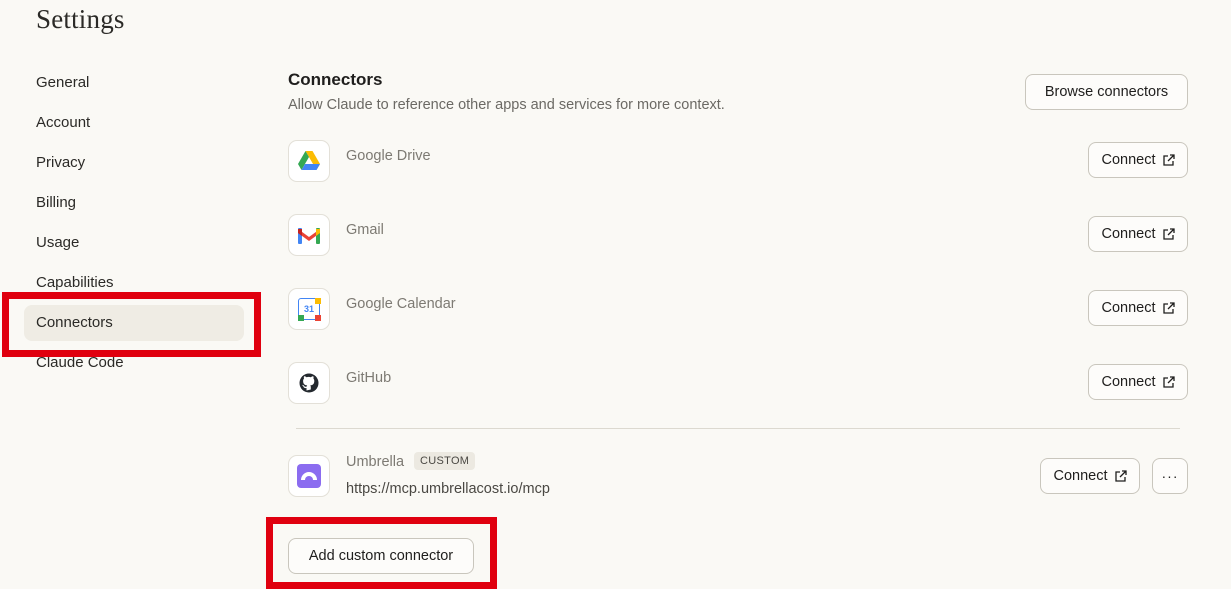  I want to click on google-calendar-icon: 31, so click(309, 309).